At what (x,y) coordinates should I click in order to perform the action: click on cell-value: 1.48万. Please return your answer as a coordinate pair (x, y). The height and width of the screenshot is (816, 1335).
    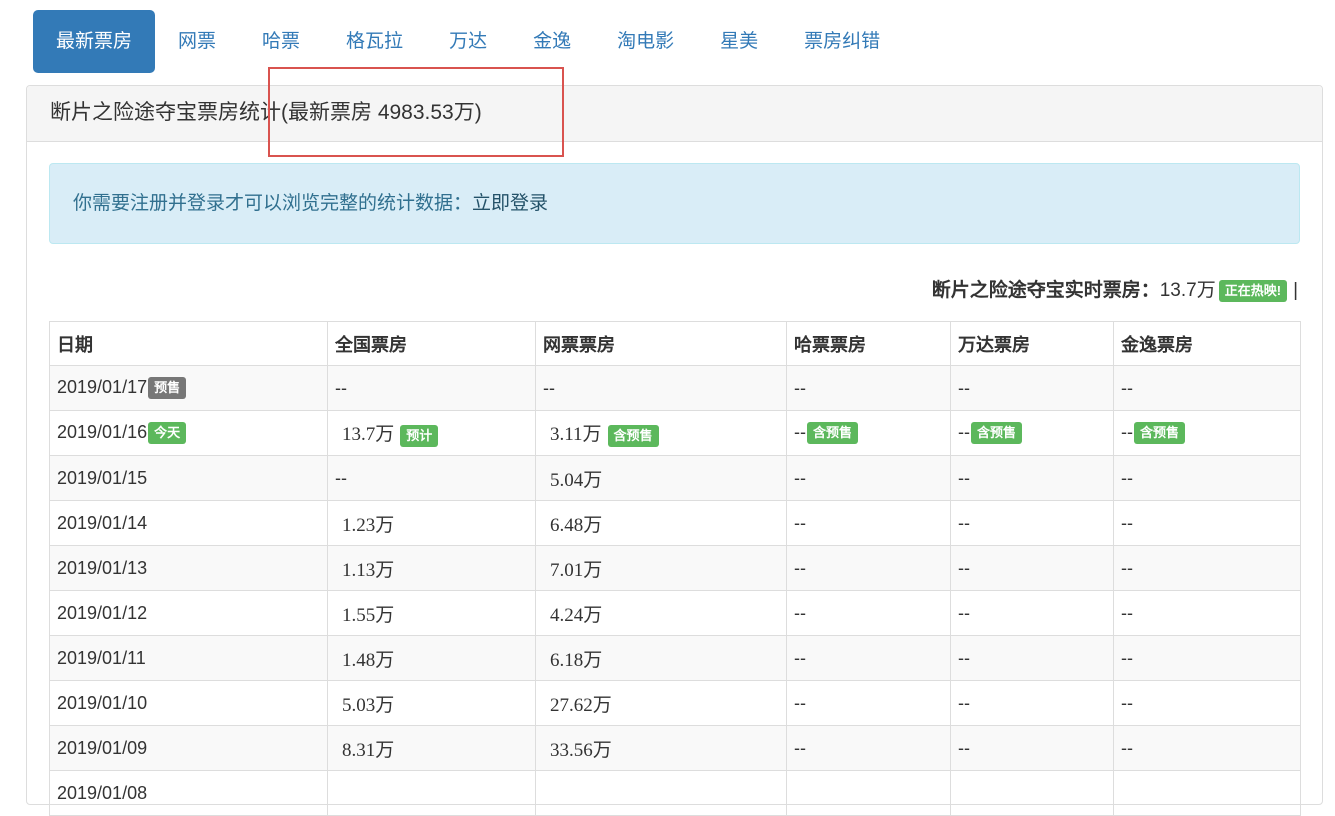
    Looking at the image, I should click on (368, 660).